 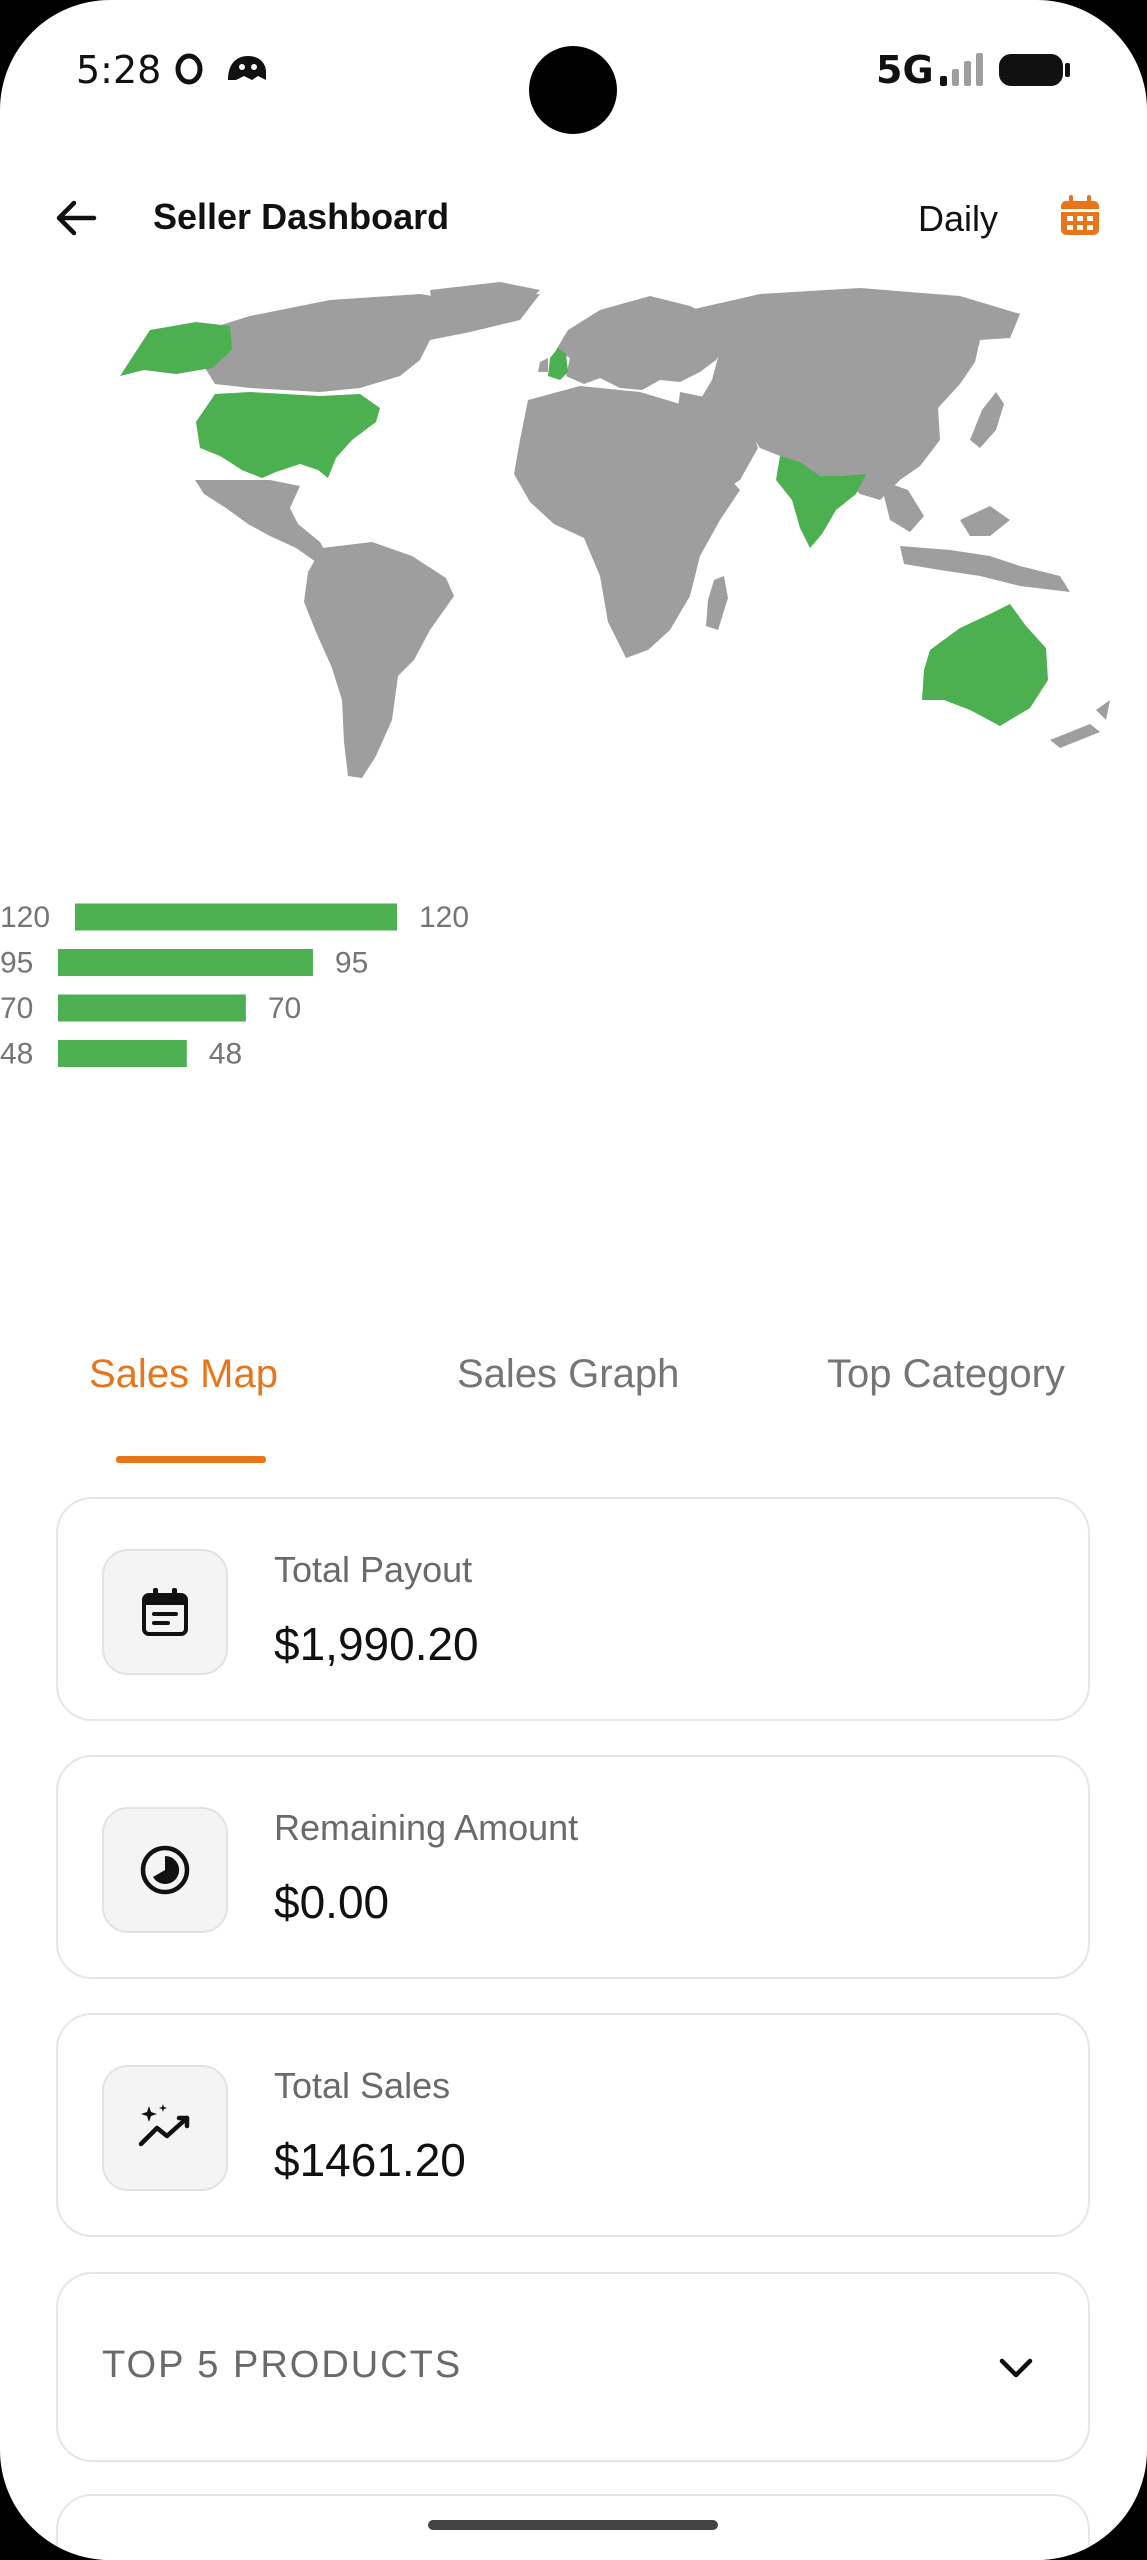 I want to click on map-region-madagascar, so click(x=717, y=603).